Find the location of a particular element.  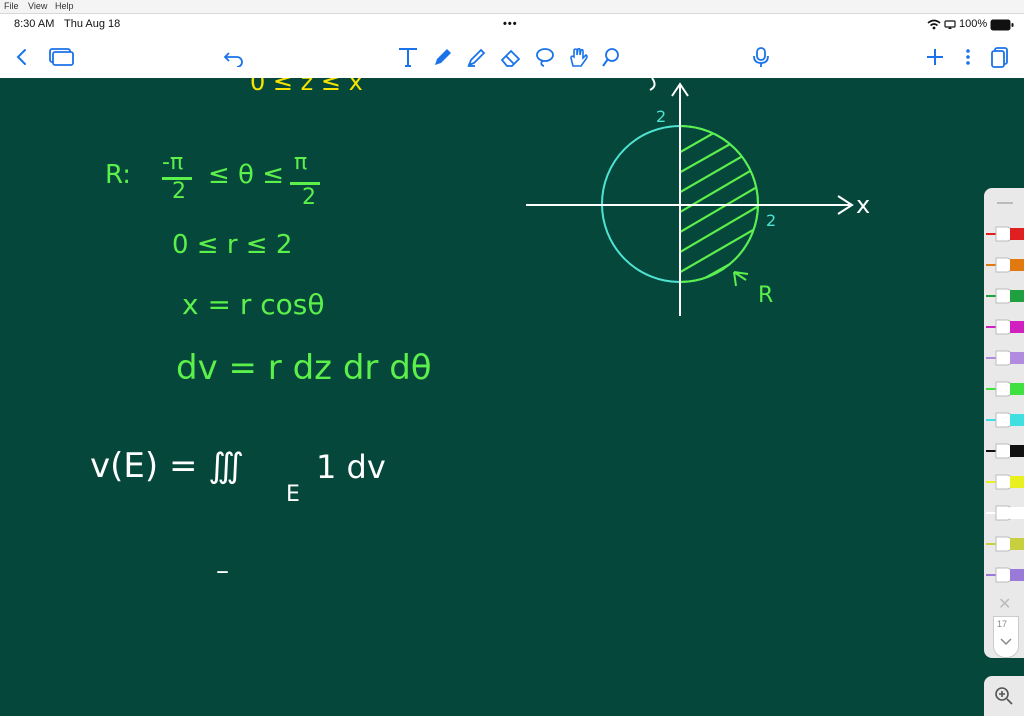

region-r-label: R is located at coordinates (765, 295).